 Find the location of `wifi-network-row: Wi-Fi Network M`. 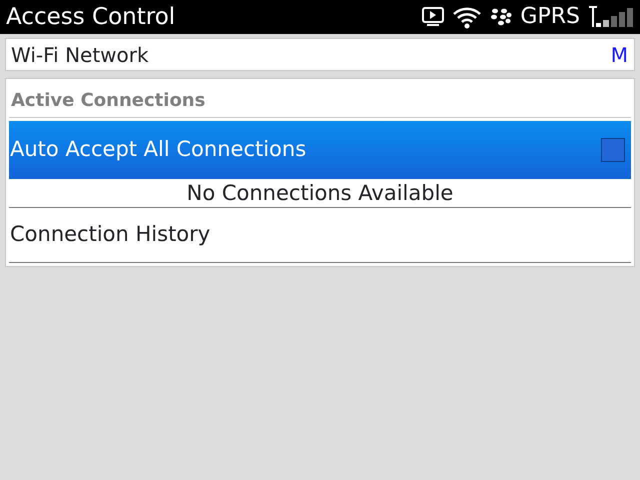

wifi-network-row: Wi-Fi Network M is located at coordinates (320, 54).